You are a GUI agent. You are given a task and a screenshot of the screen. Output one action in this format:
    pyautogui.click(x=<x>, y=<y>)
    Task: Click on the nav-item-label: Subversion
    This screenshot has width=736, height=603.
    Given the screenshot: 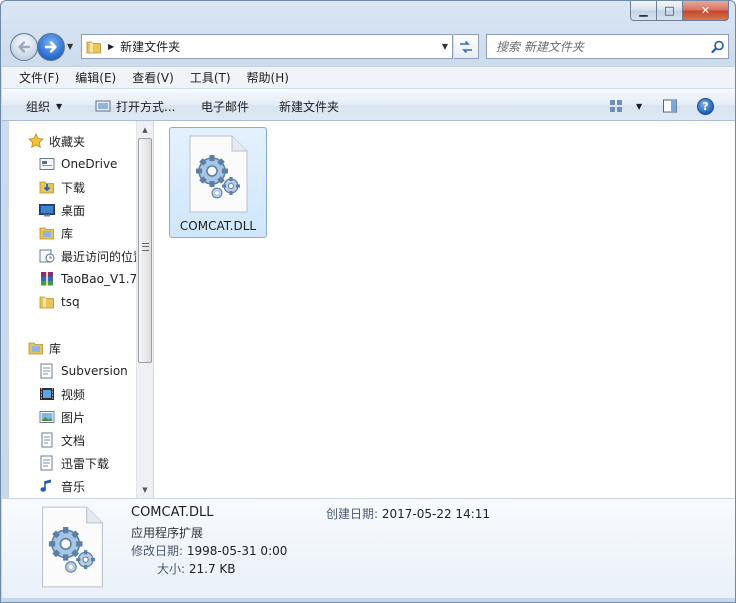 What is the action you would take?
    pyautogui.click(x=94, y=371)
    